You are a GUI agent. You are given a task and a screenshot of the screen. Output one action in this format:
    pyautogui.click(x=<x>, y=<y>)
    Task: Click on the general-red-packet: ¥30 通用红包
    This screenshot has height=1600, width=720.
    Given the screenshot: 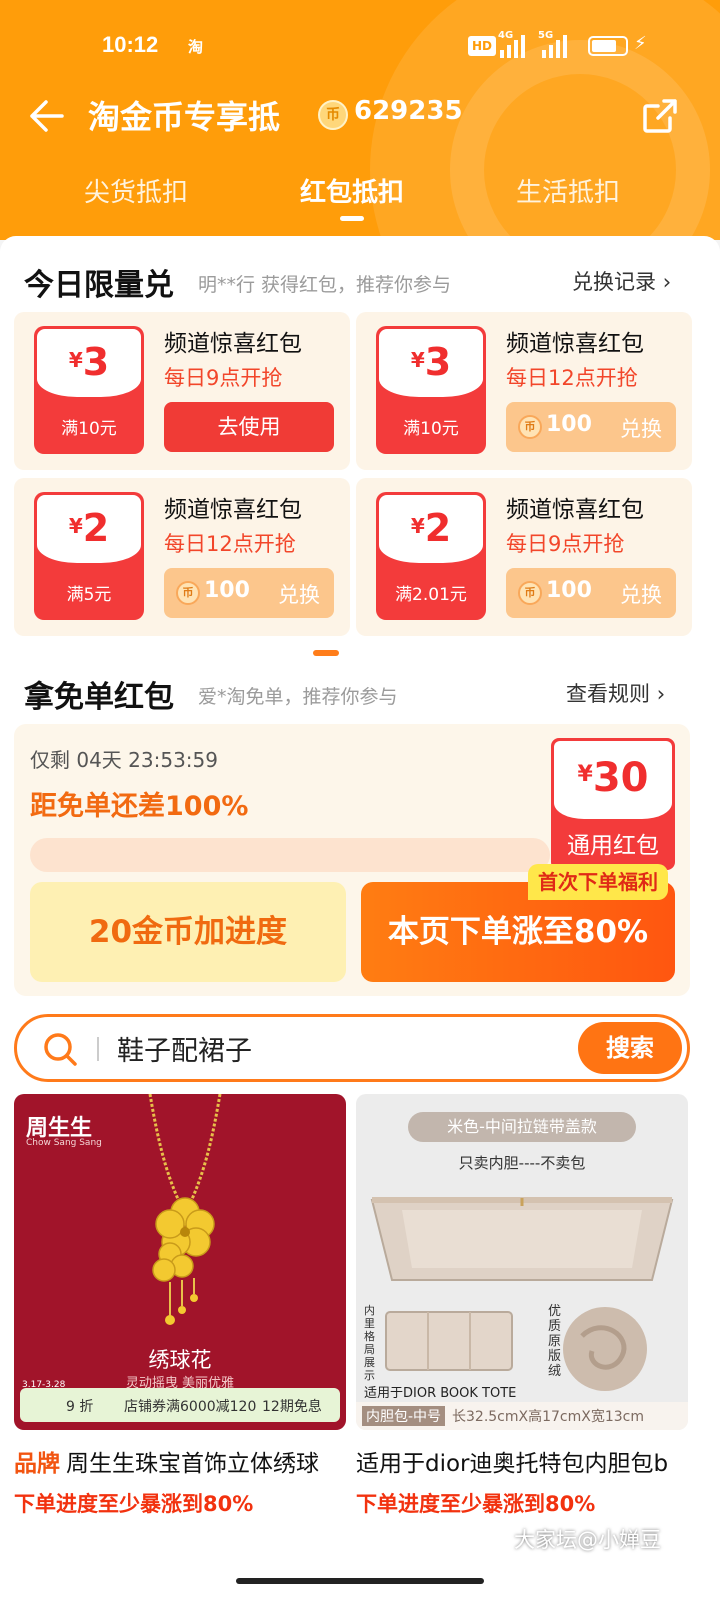 What is the action you would take?
    pyautogui.click(x=613, y=804)
    